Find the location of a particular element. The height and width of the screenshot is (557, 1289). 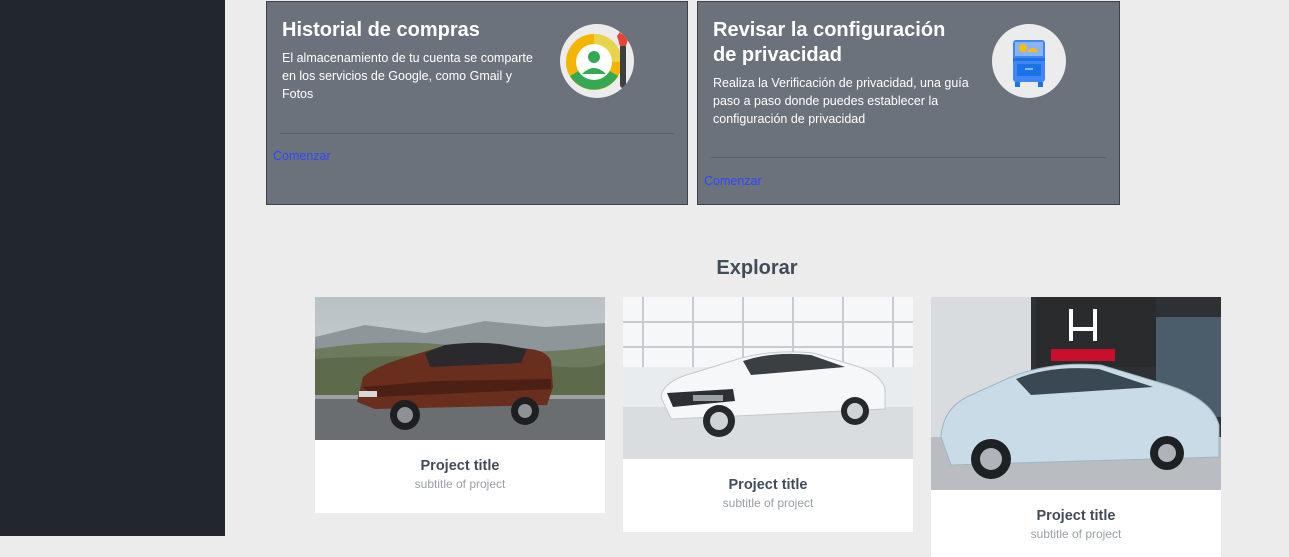

silver-honda-sedan-photo is located at coordinates (1076, 393).